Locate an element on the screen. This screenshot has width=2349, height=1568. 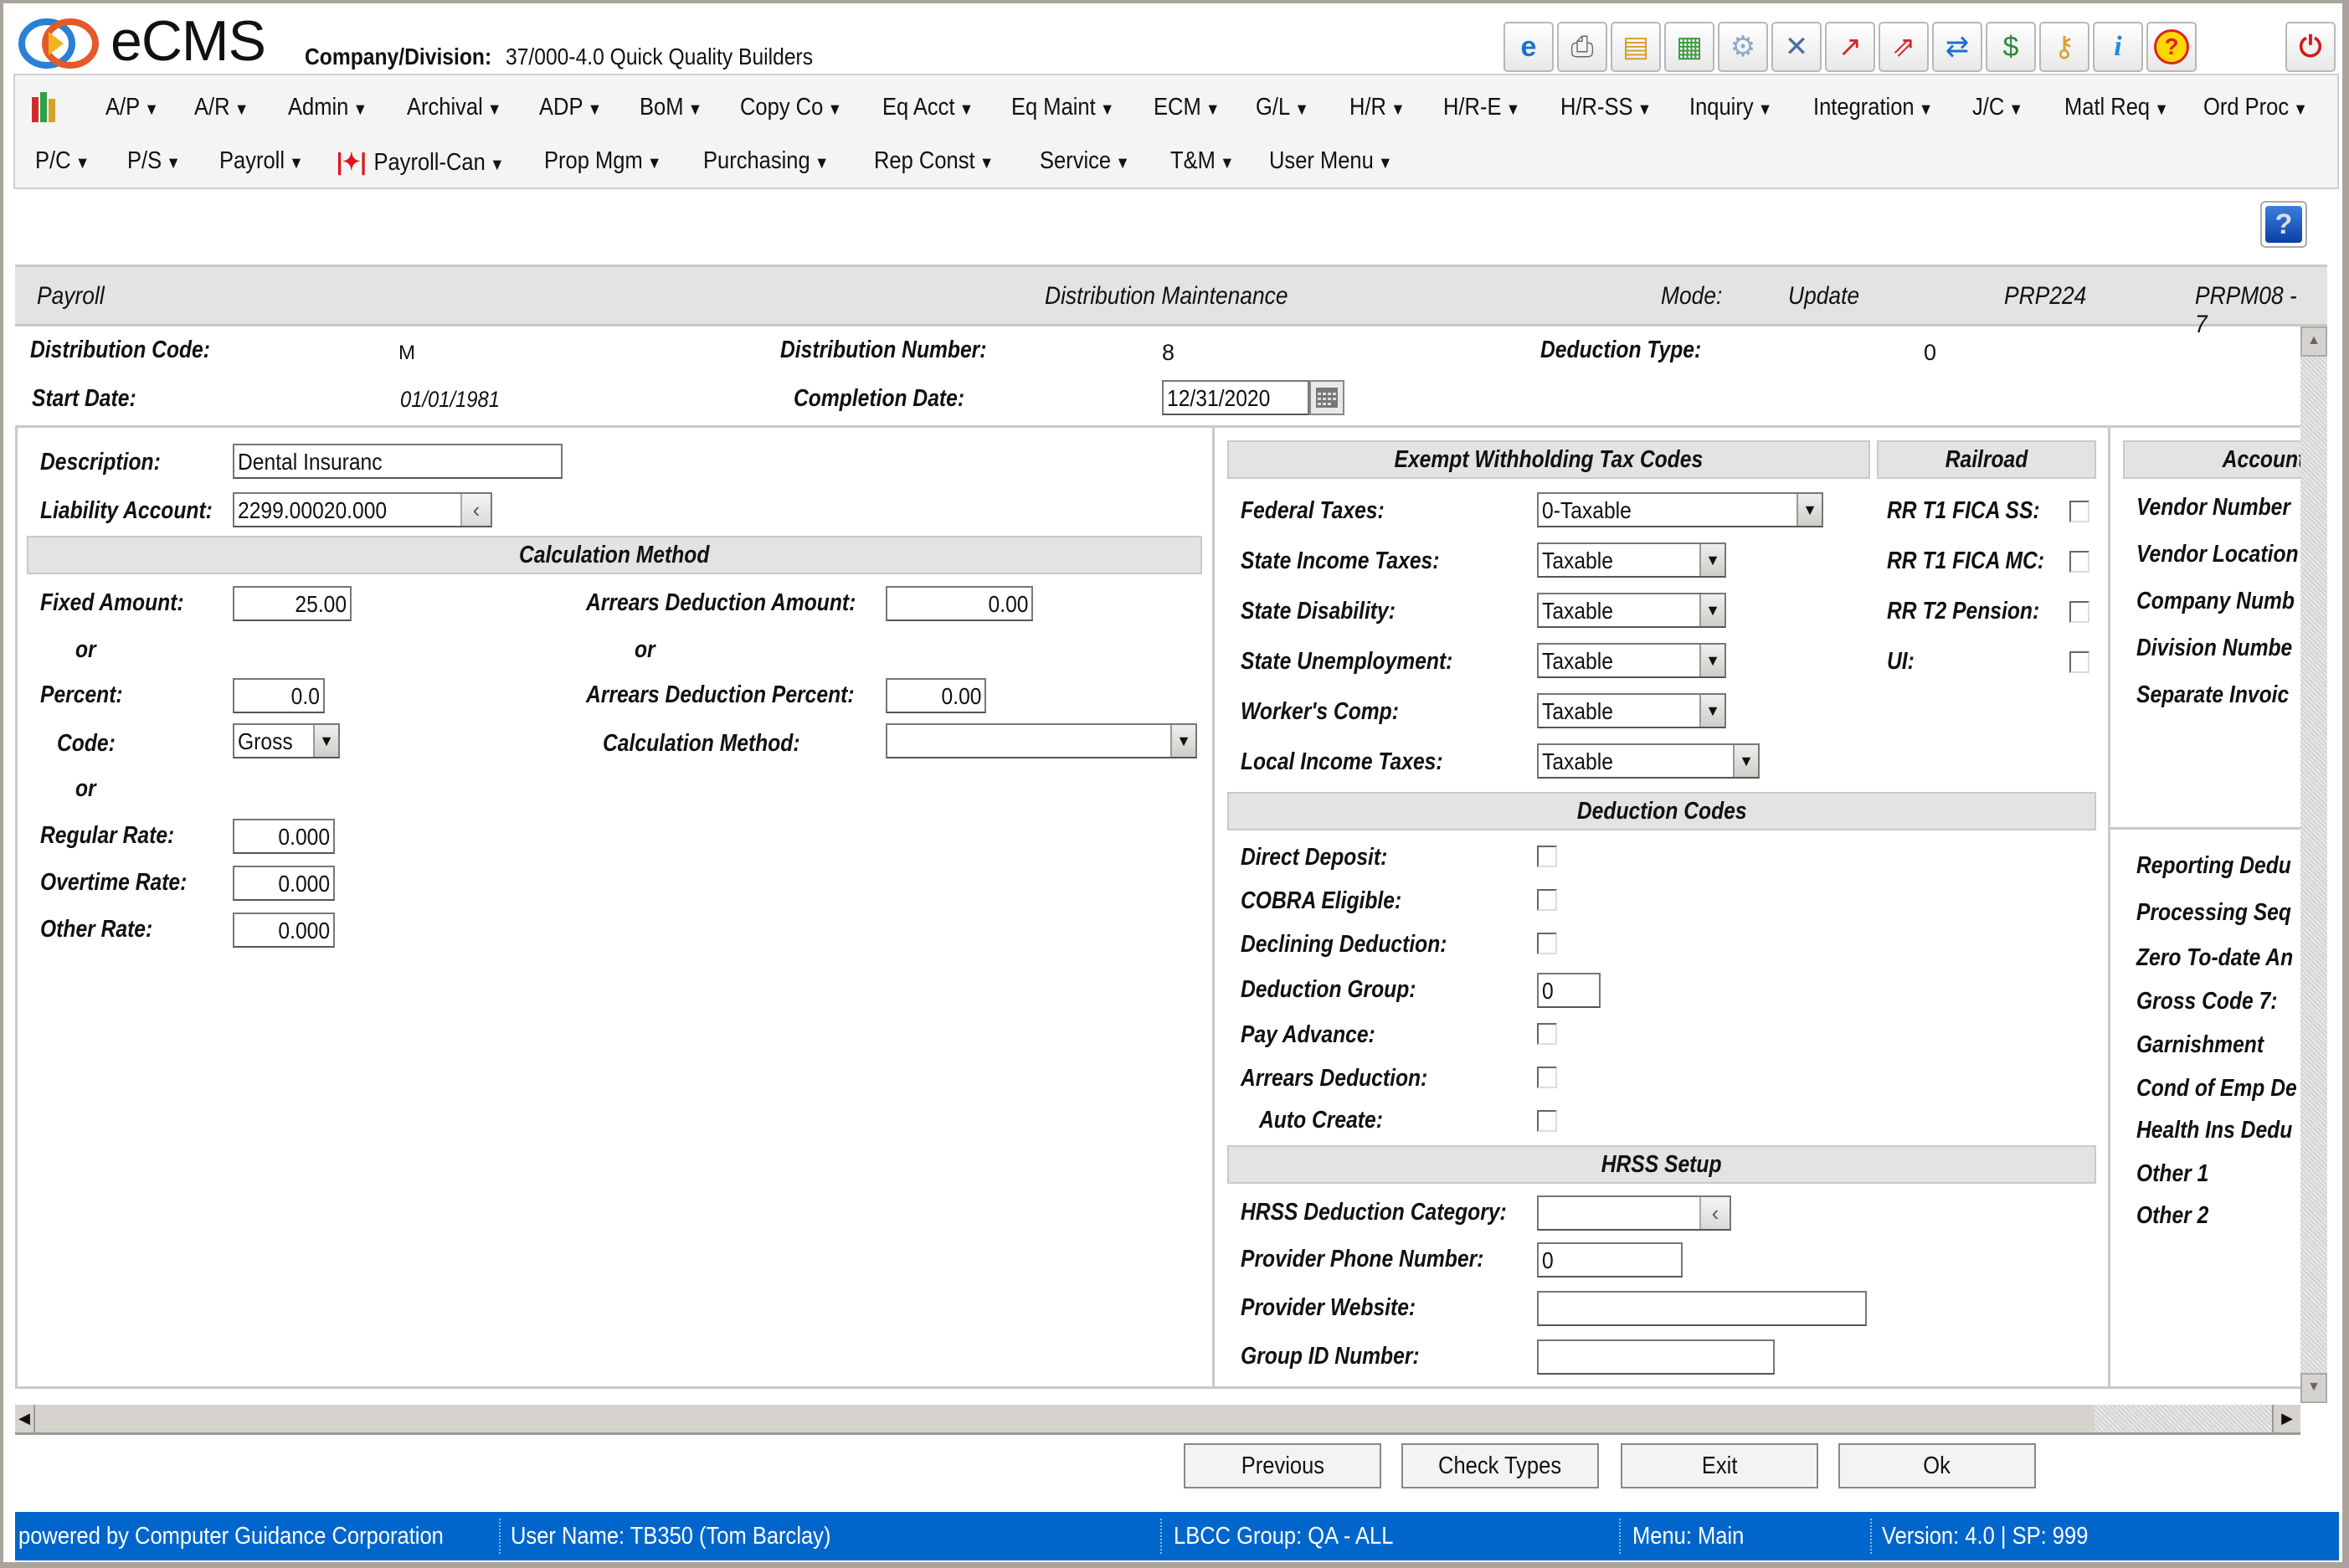
scroll-right-icon: ▶ is located at coordinates (2286, 1418).